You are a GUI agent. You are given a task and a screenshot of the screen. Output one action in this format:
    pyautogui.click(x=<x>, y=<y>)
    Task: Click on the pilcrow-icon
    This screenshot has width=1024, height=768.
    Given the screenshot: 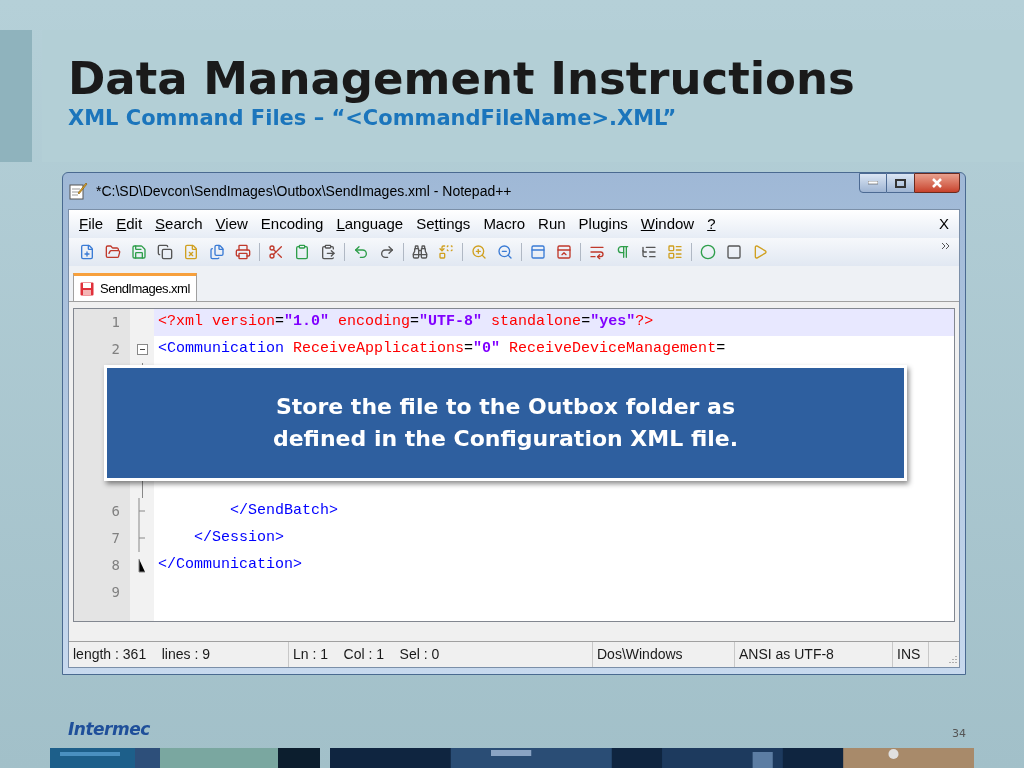 What is the action you would take?
    pyautogui.click(x=623, y=252)
    